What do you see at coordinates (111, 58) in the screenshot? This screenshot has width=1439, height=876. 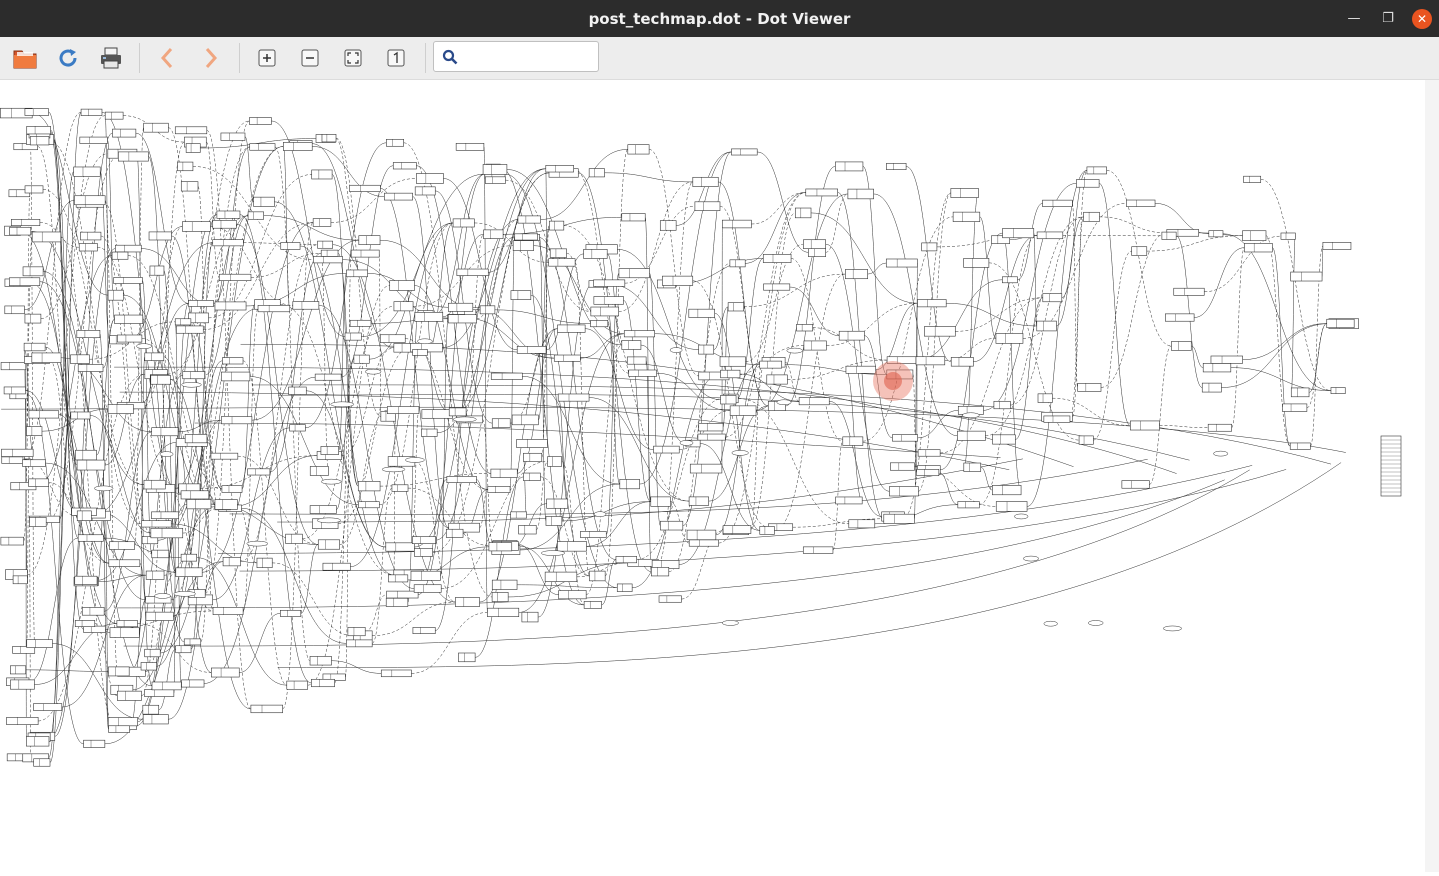 I see `print-button` at bounding box center [111, 58].